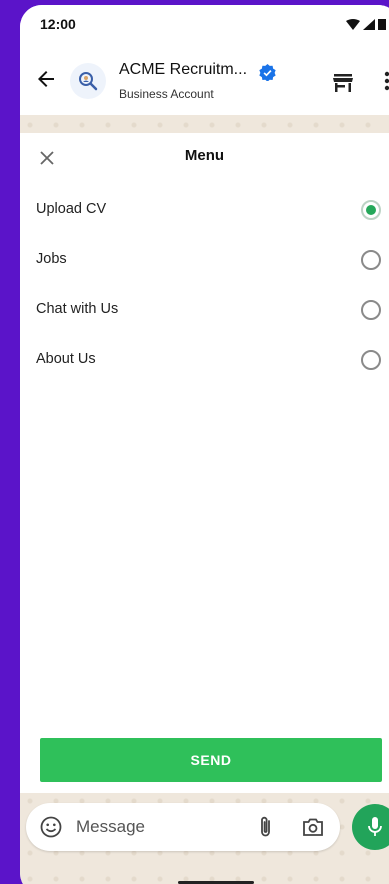  I want to click on menu-option-upload-cv: Upload CV, so click(208, 210).